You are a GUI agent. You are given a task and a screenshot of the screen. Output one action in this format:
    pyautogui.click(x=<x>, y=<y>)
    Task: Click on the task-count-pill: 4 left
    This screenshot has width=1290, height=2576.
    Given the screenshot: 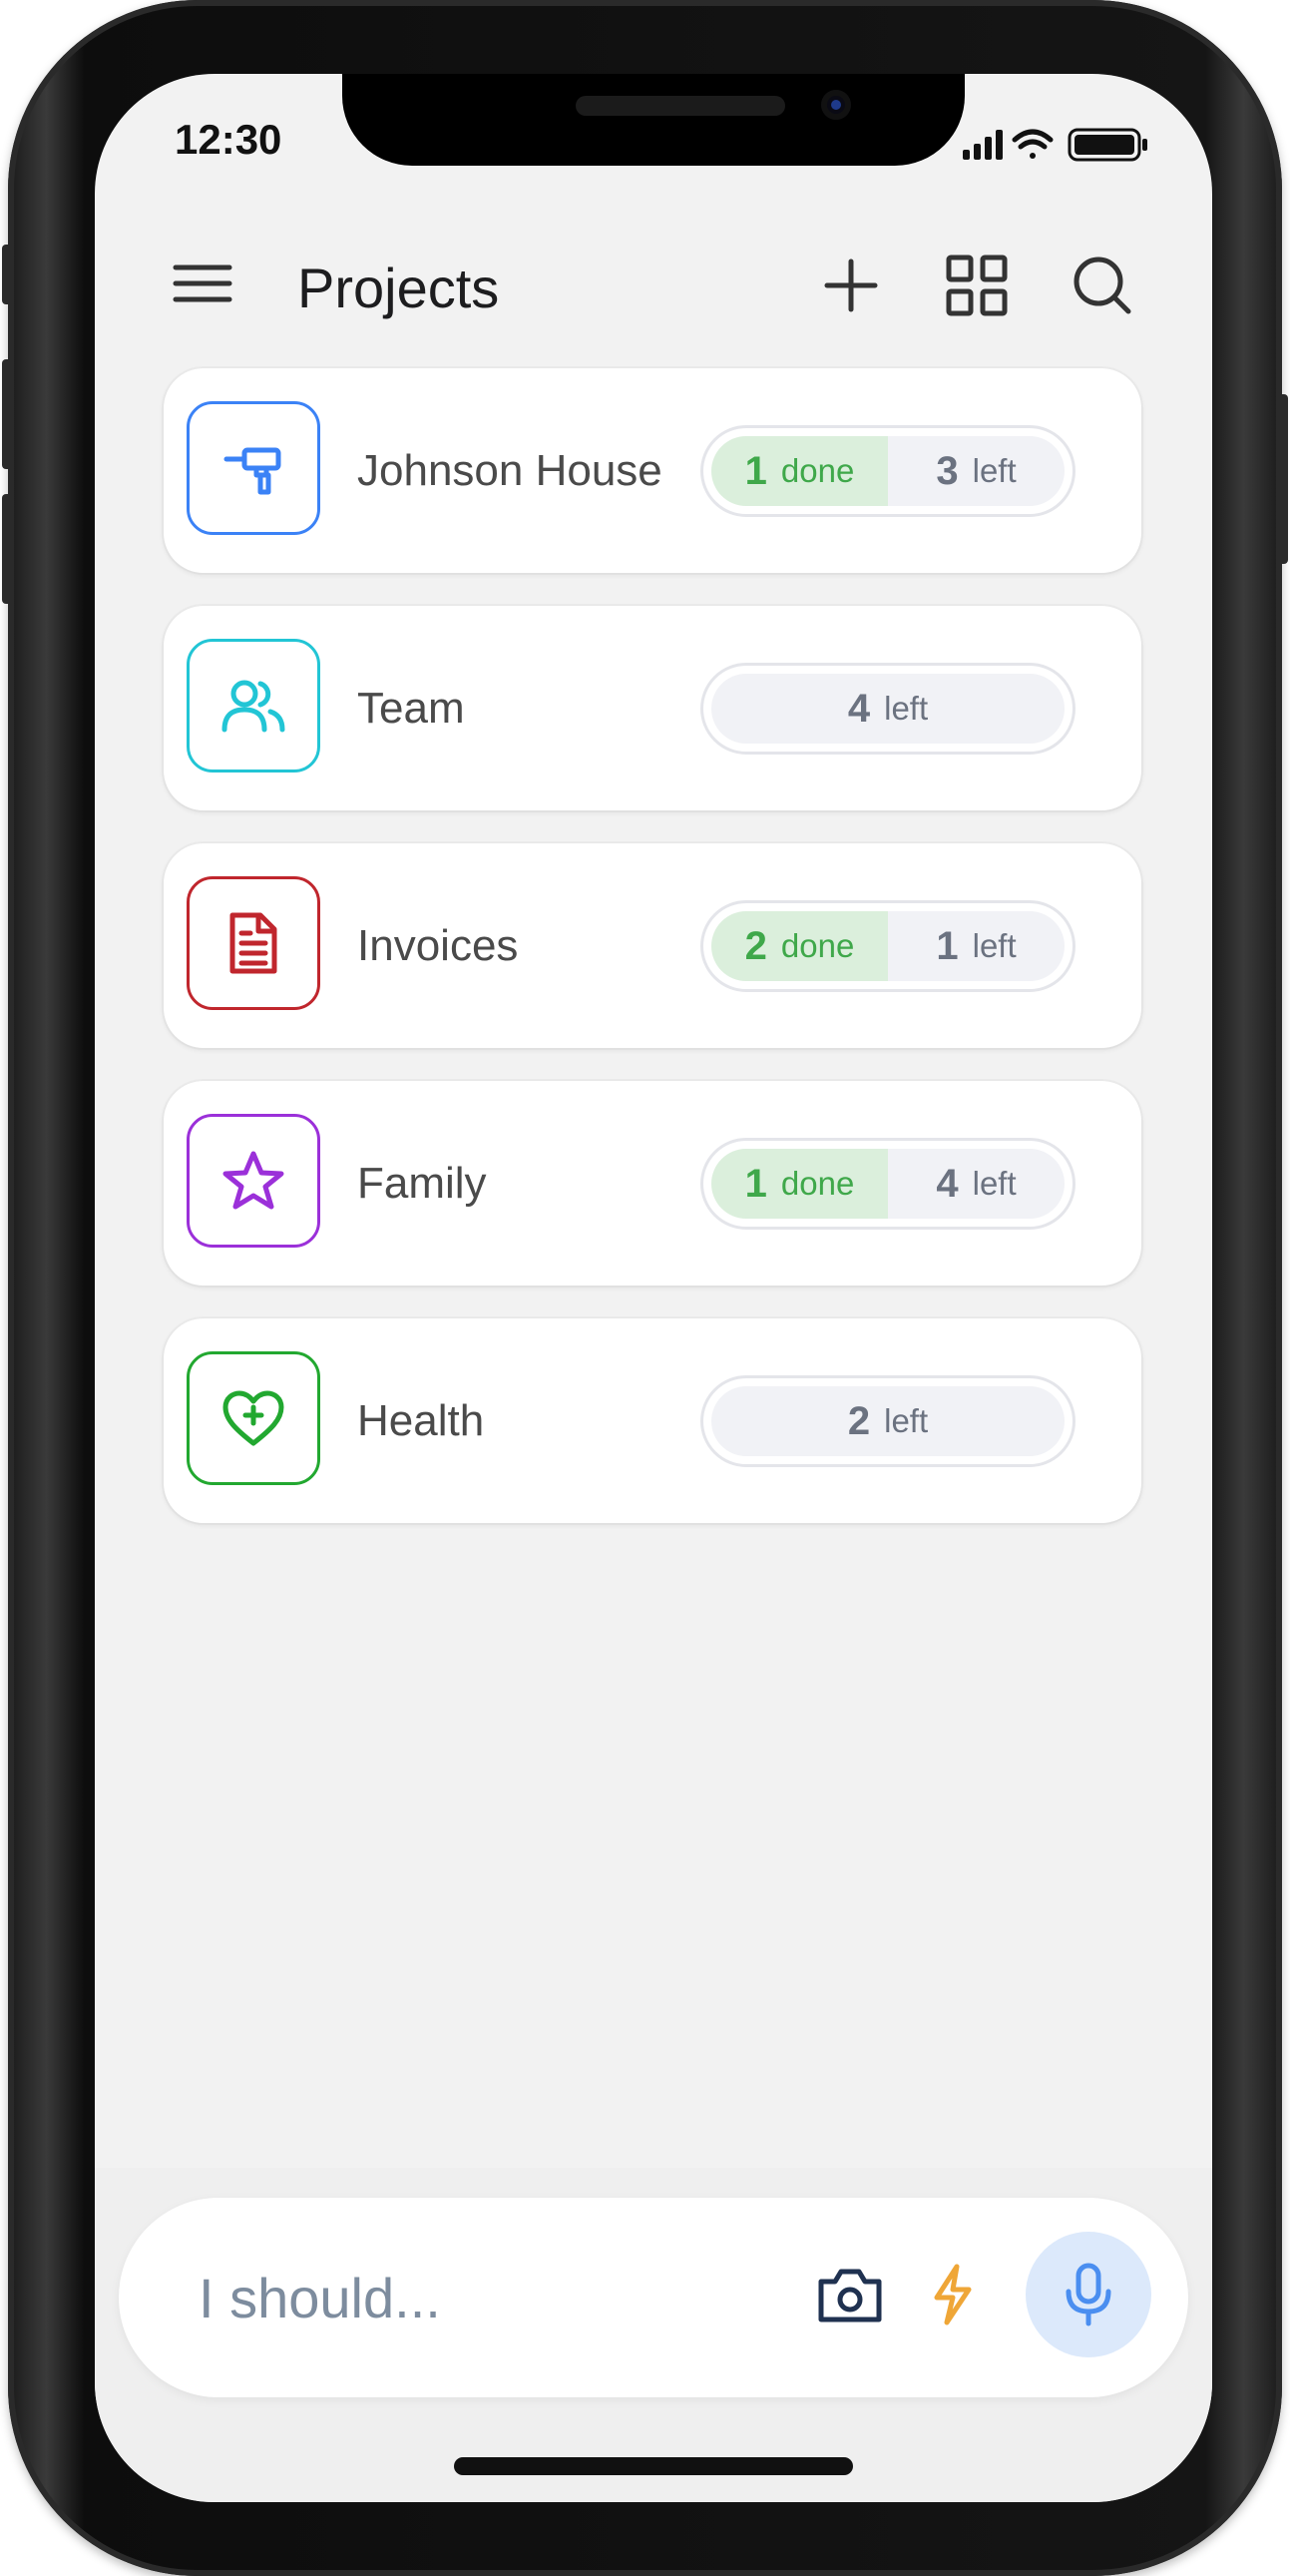 What is the action you would take?
    pyautogui.click(x=888, y=709)
    